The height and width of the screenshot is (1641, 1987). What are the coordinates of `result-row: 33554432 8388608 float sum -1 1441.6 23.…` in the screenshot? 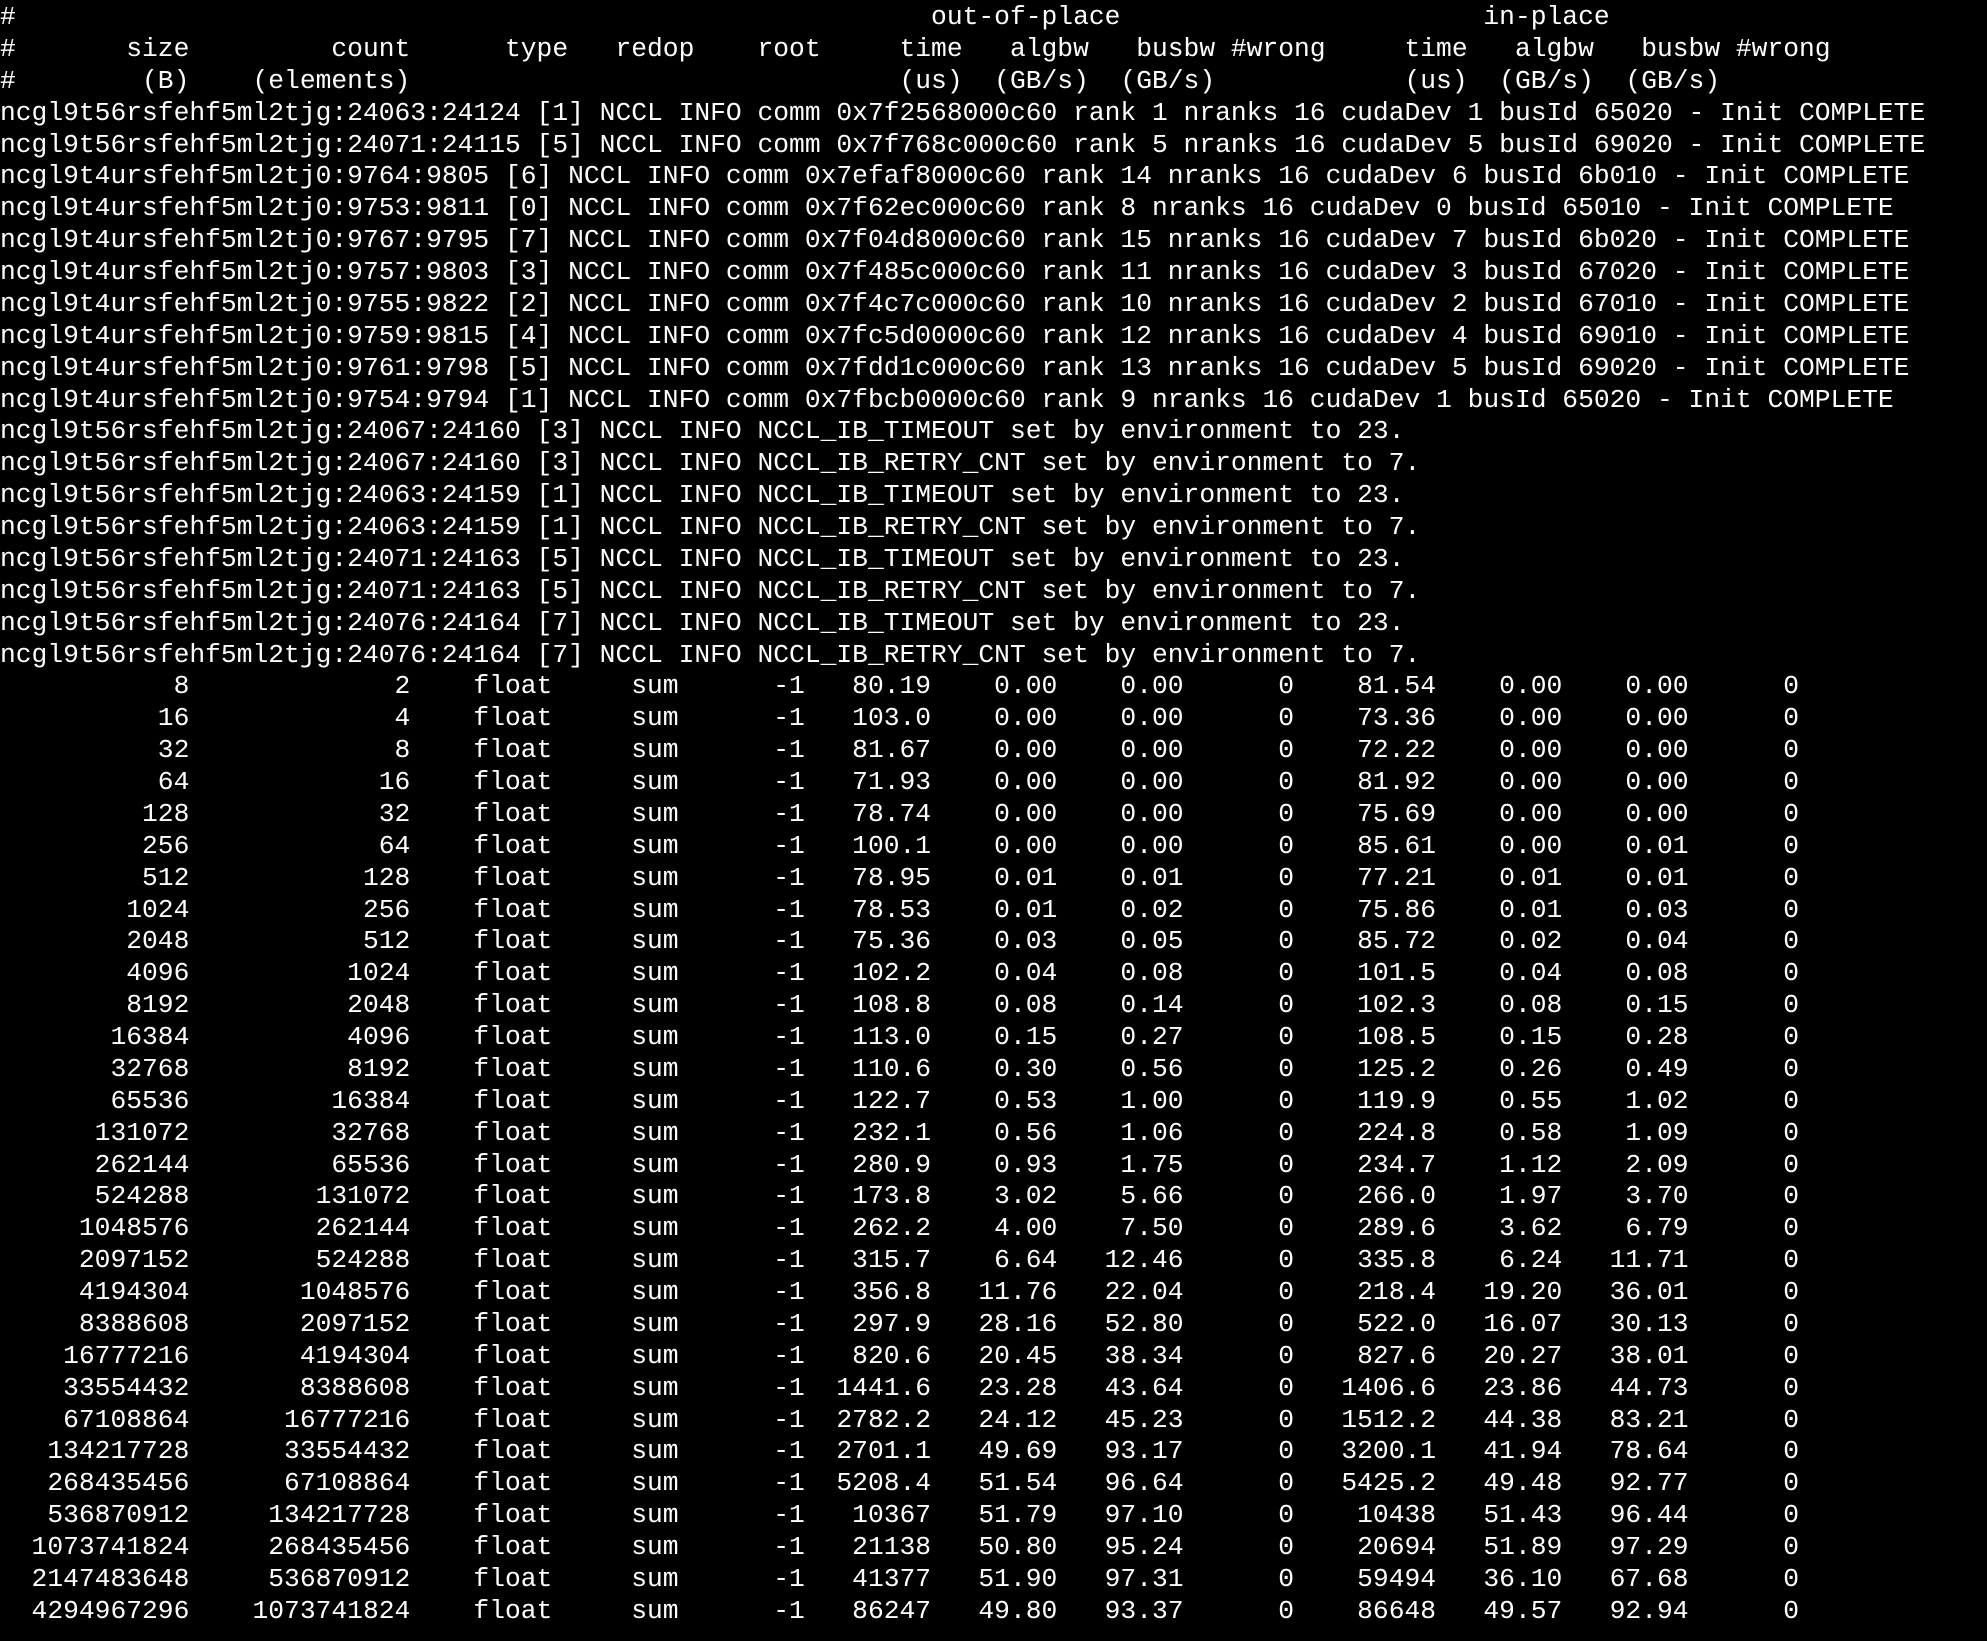 It's located at (899, 1387).